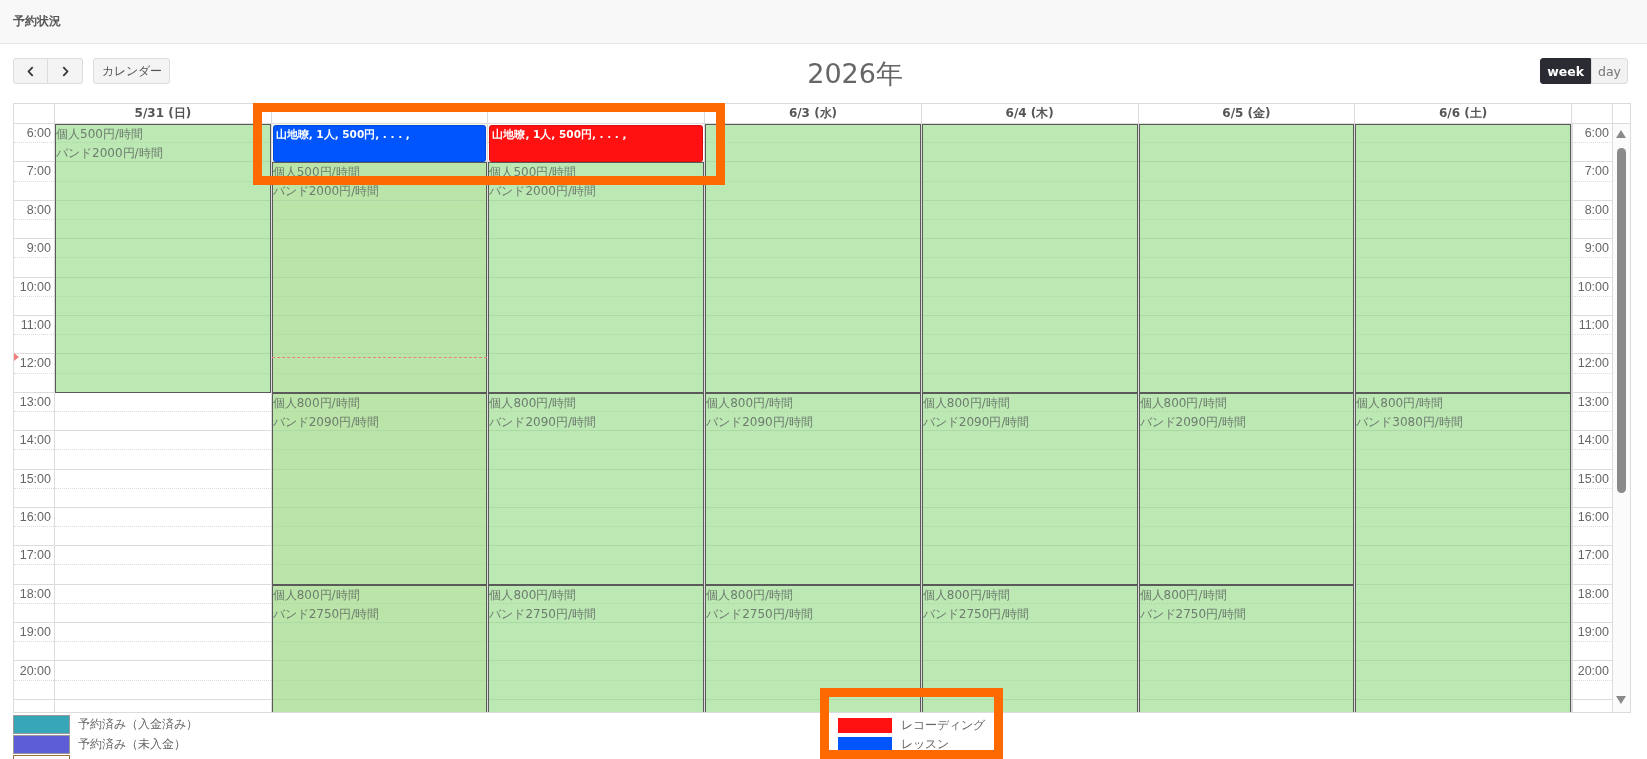  I want to click on page-title: 予約状況, so click(37, 21).